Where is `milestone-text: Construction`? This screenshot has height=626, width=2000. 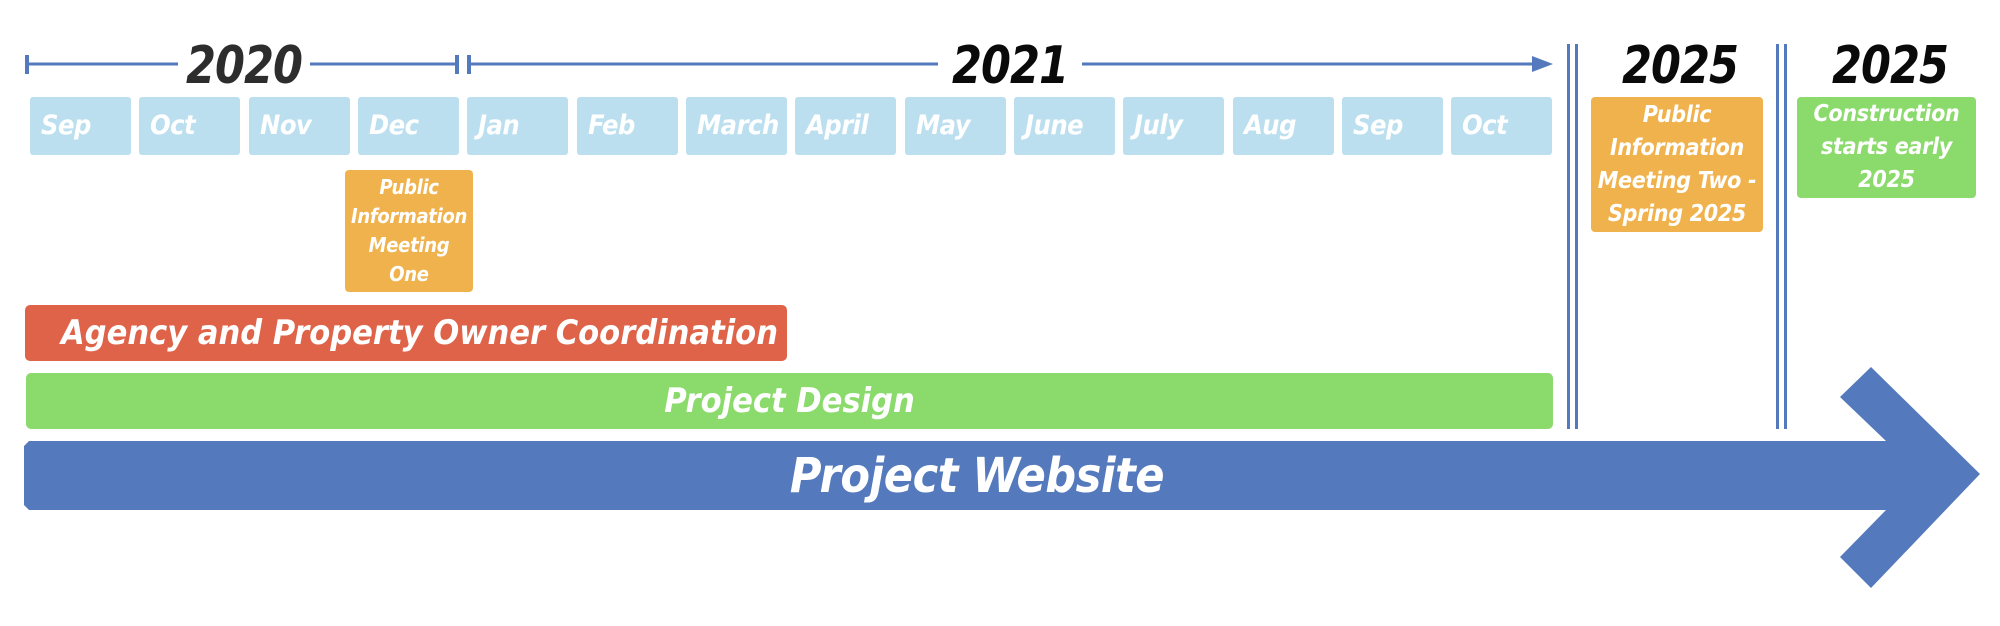 milestone-text: Construction is located at coordinates (1886, 114).